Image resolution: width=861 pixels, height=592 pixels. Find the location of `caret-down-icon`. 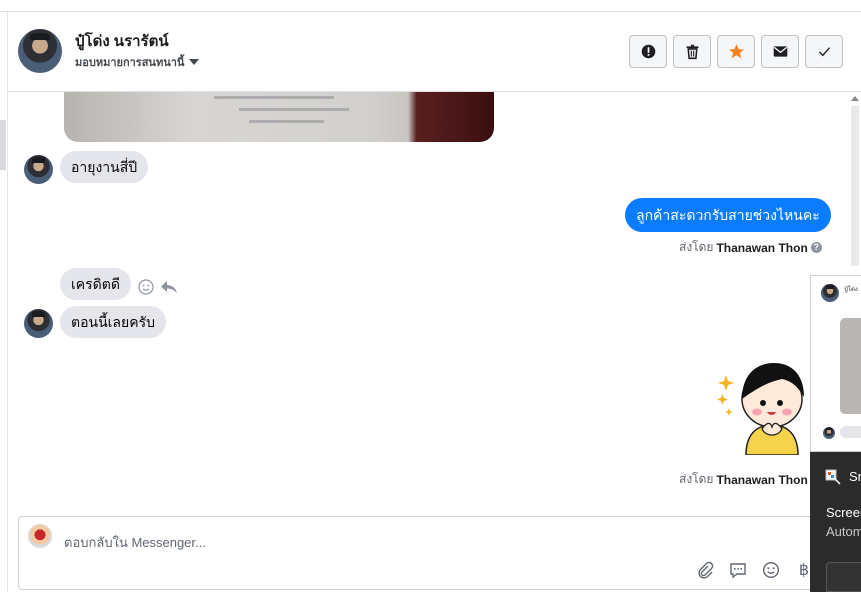

caret-down-icon is located at coordinates (194, 62).